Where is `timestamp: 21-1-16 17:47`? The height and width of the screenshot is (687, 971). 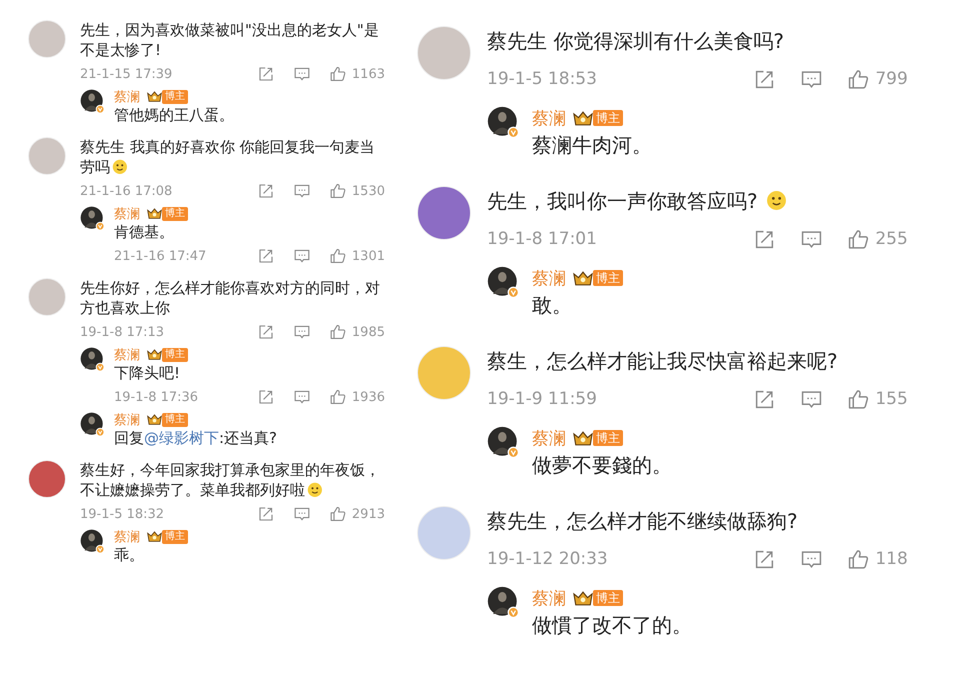 timestamp: 21-1-16 17:47 is located at coordinates (161, 256).